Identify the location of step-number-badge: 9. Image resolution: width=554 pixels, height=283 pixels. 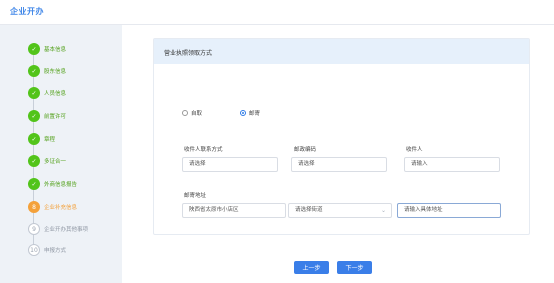
(34, 229).